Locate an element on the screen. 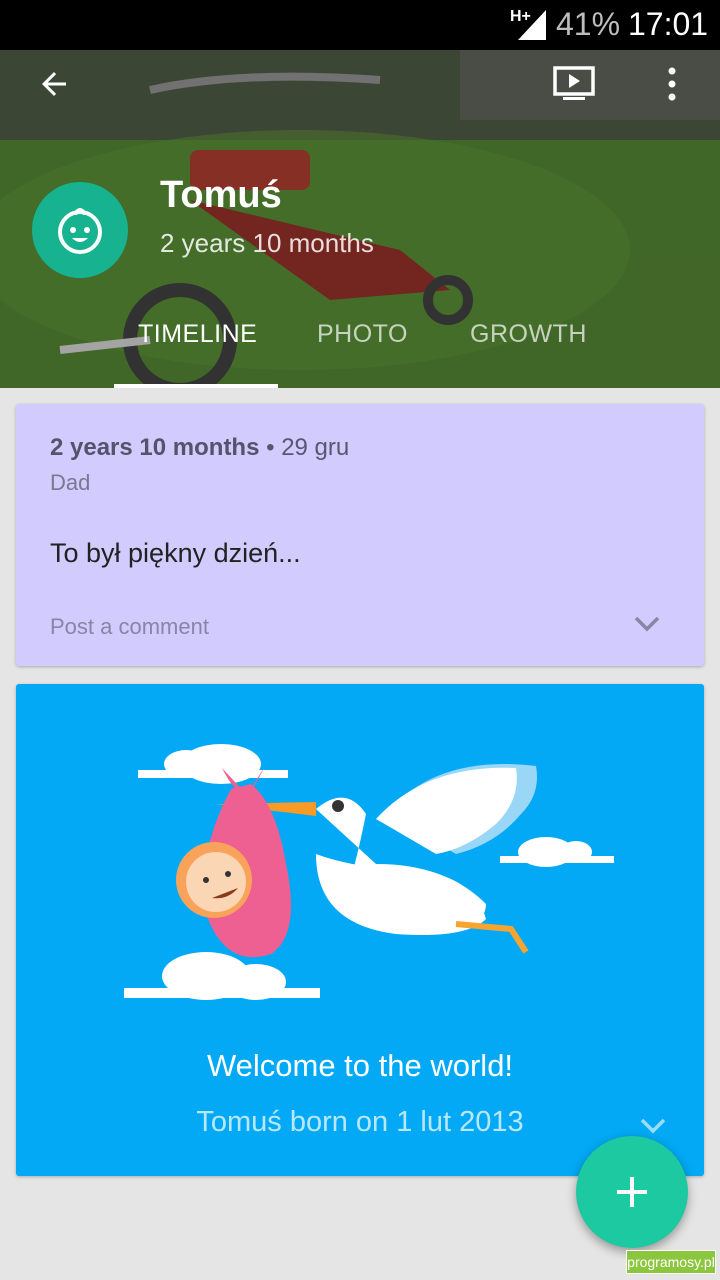 The width and height of the screenshot is (720, 1280). arrow-back-icon is located at coordinates (54, 84).